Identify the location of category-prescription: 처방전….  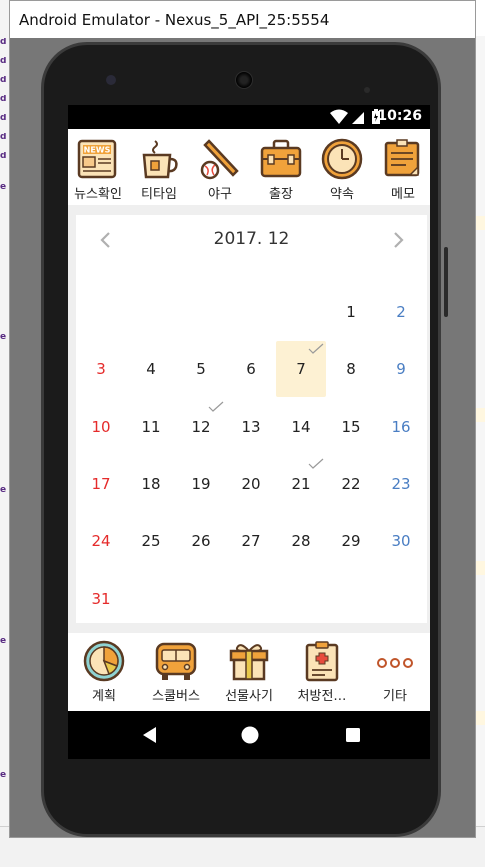
(322, 674).